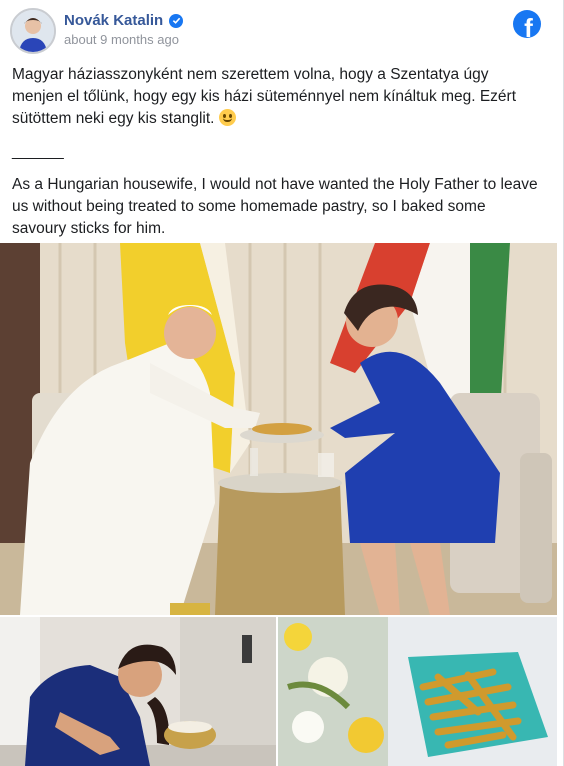 The width and height of the screenshot is (564, 766). I want to click on post-timestamp: about 9 months ago, so click(121, 39).